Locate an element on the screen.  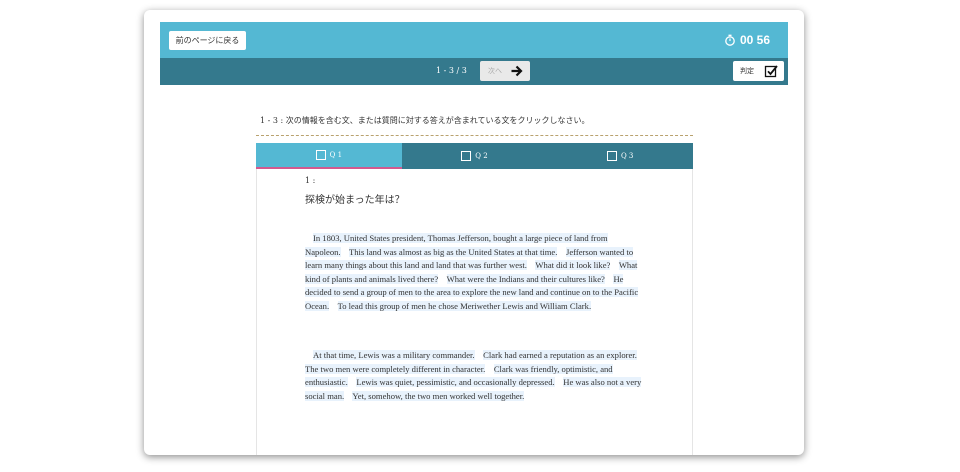
judge-button-label: 判定 is located at coordinates (747, 71).